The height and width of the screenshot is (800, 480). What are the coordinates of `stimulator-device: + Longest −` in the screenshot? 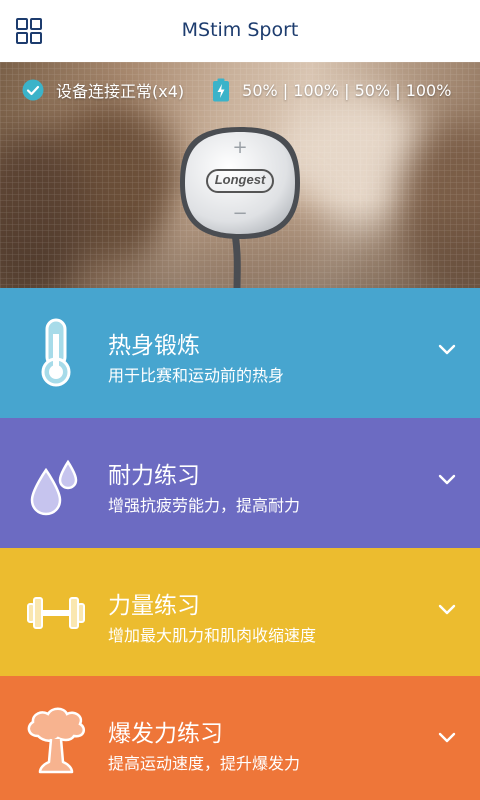 It's located at (240, 183).